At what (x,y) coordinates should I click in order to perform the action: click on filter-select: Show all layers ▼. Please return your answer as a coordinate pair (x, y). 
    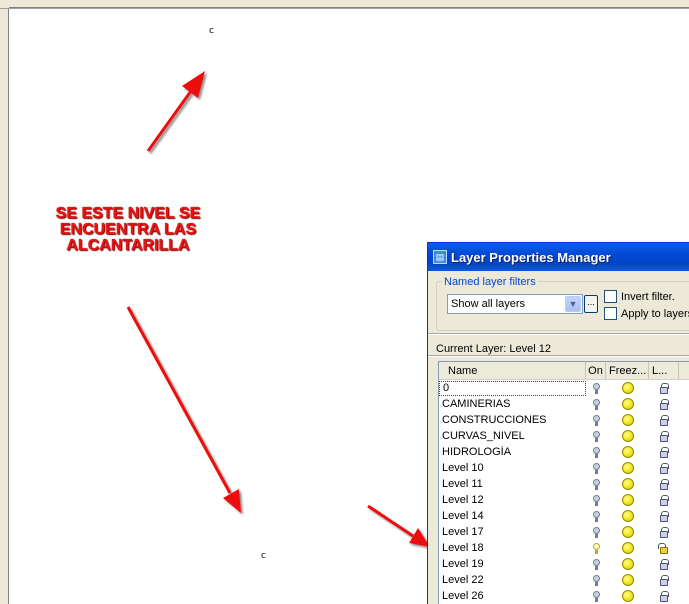
    Looking at the image, I should click on (515, 304).